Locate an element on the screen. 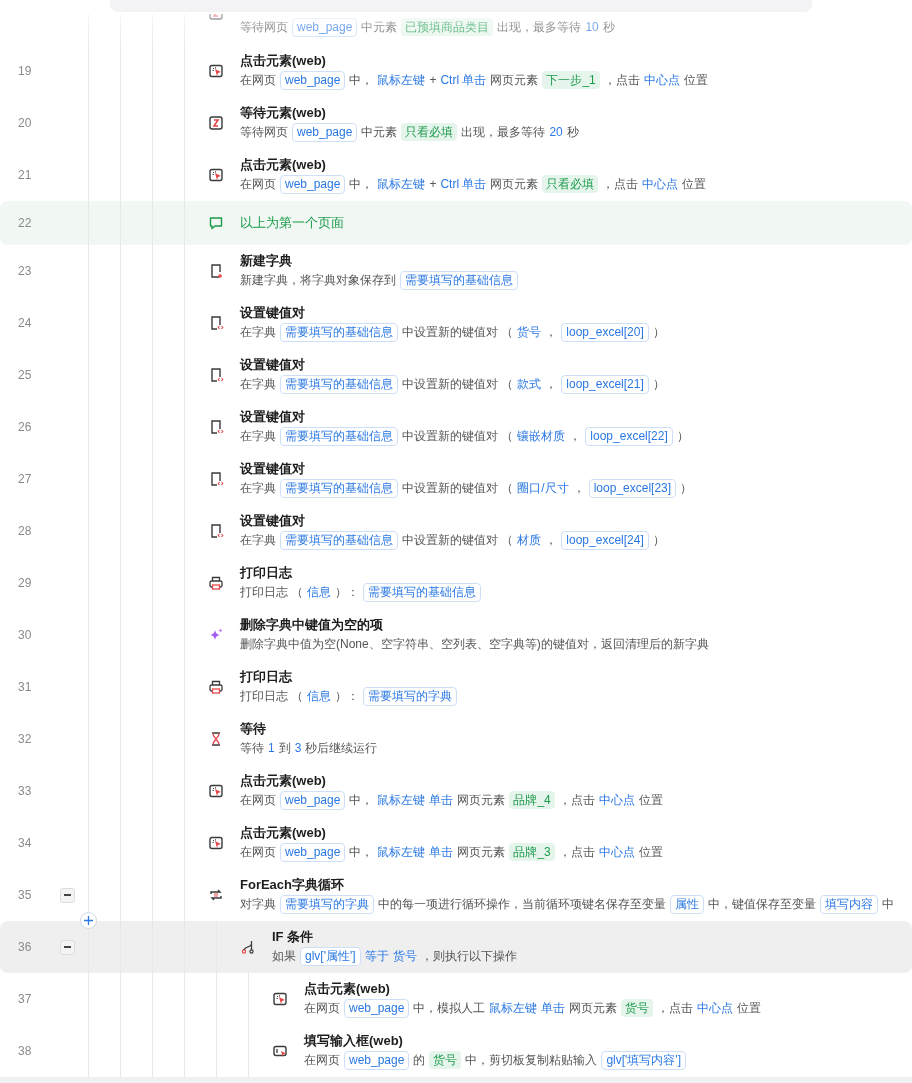 The height and width of the screenshot is (1083, 912). step-row: 26 设置键值对 在字典 需要填写的基础信息 中设置新的键值对 （ 镶嵌材质 ， loop_excel[22] ） is located at coordinates (456, 427).